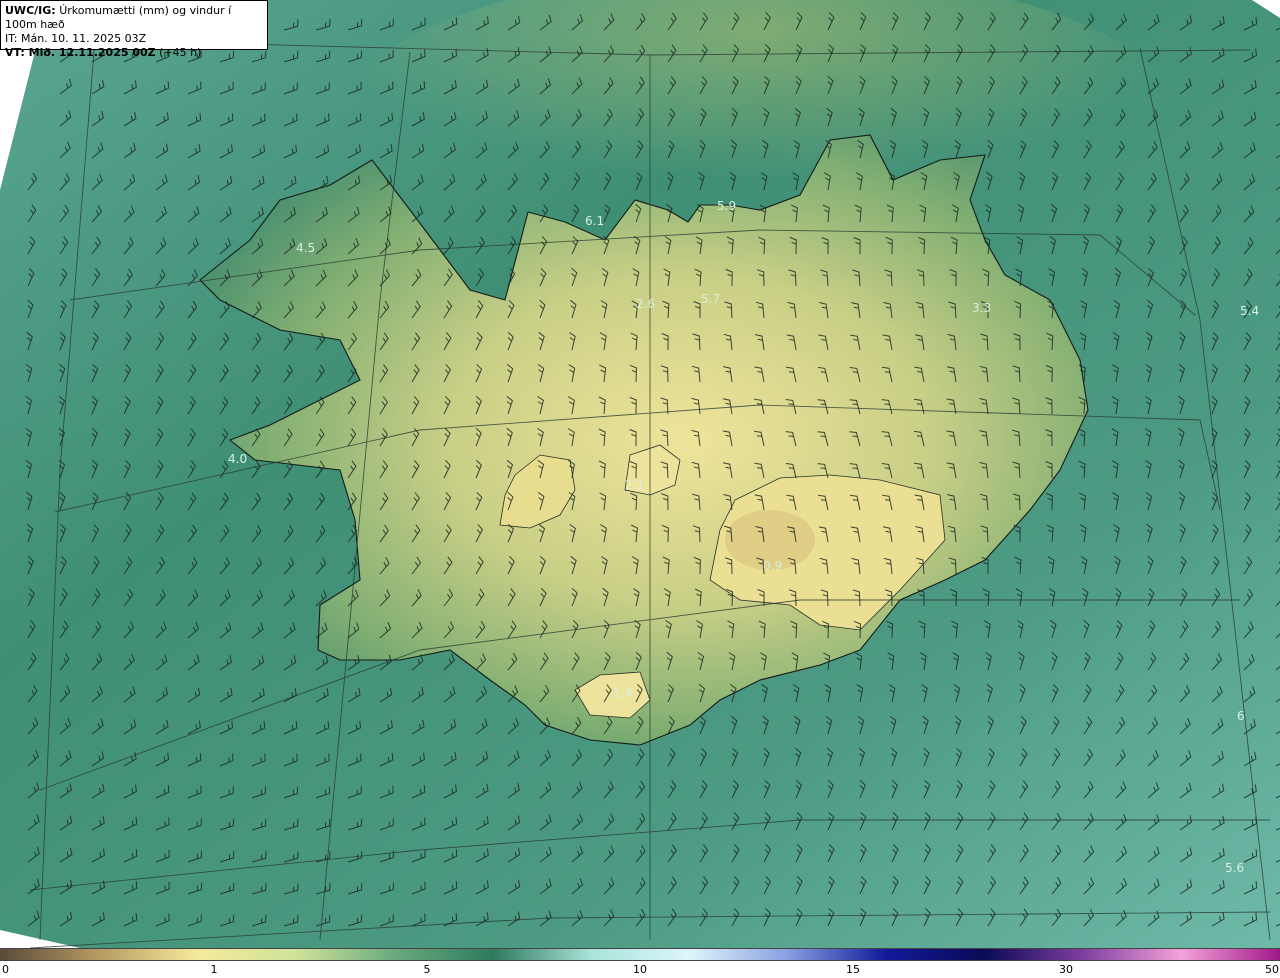 The width and height of the screenshot is (1280, 978). What do you see at coordinates (640, 969) in the screenshot?
I see `legend-tick: 10` at bounding box center [640, 969].